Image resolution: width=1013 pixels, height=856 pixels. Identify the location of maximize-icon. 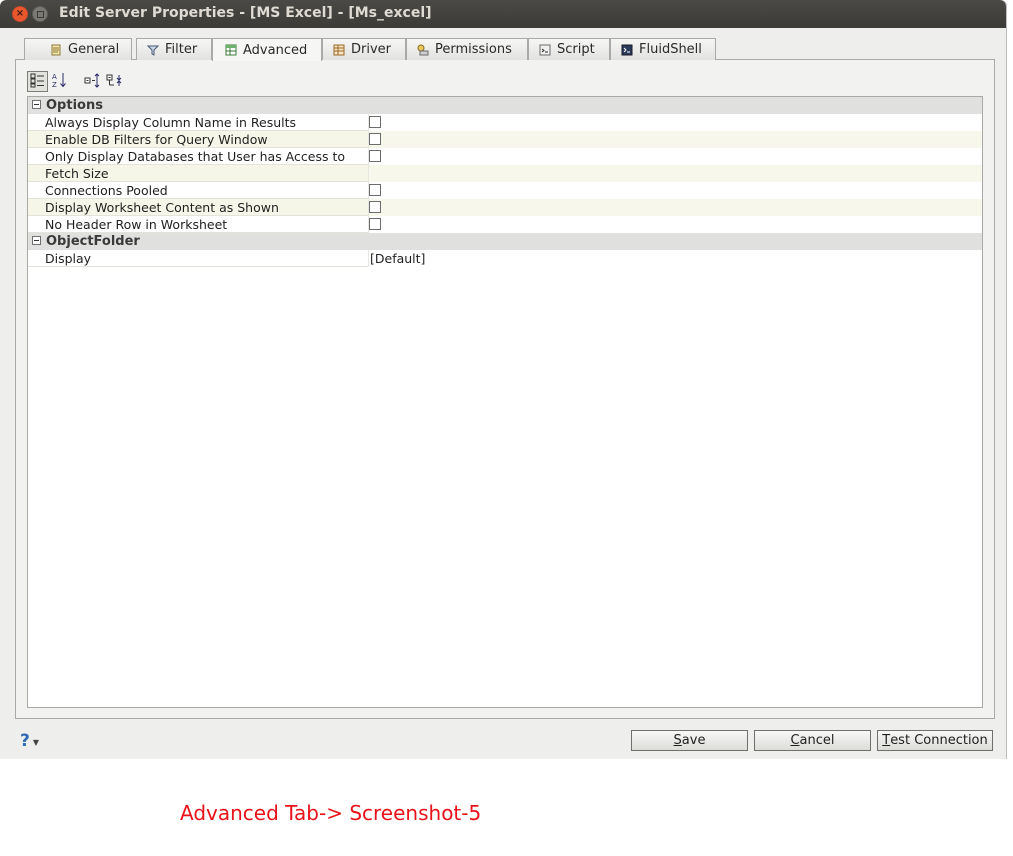
(40, 14).